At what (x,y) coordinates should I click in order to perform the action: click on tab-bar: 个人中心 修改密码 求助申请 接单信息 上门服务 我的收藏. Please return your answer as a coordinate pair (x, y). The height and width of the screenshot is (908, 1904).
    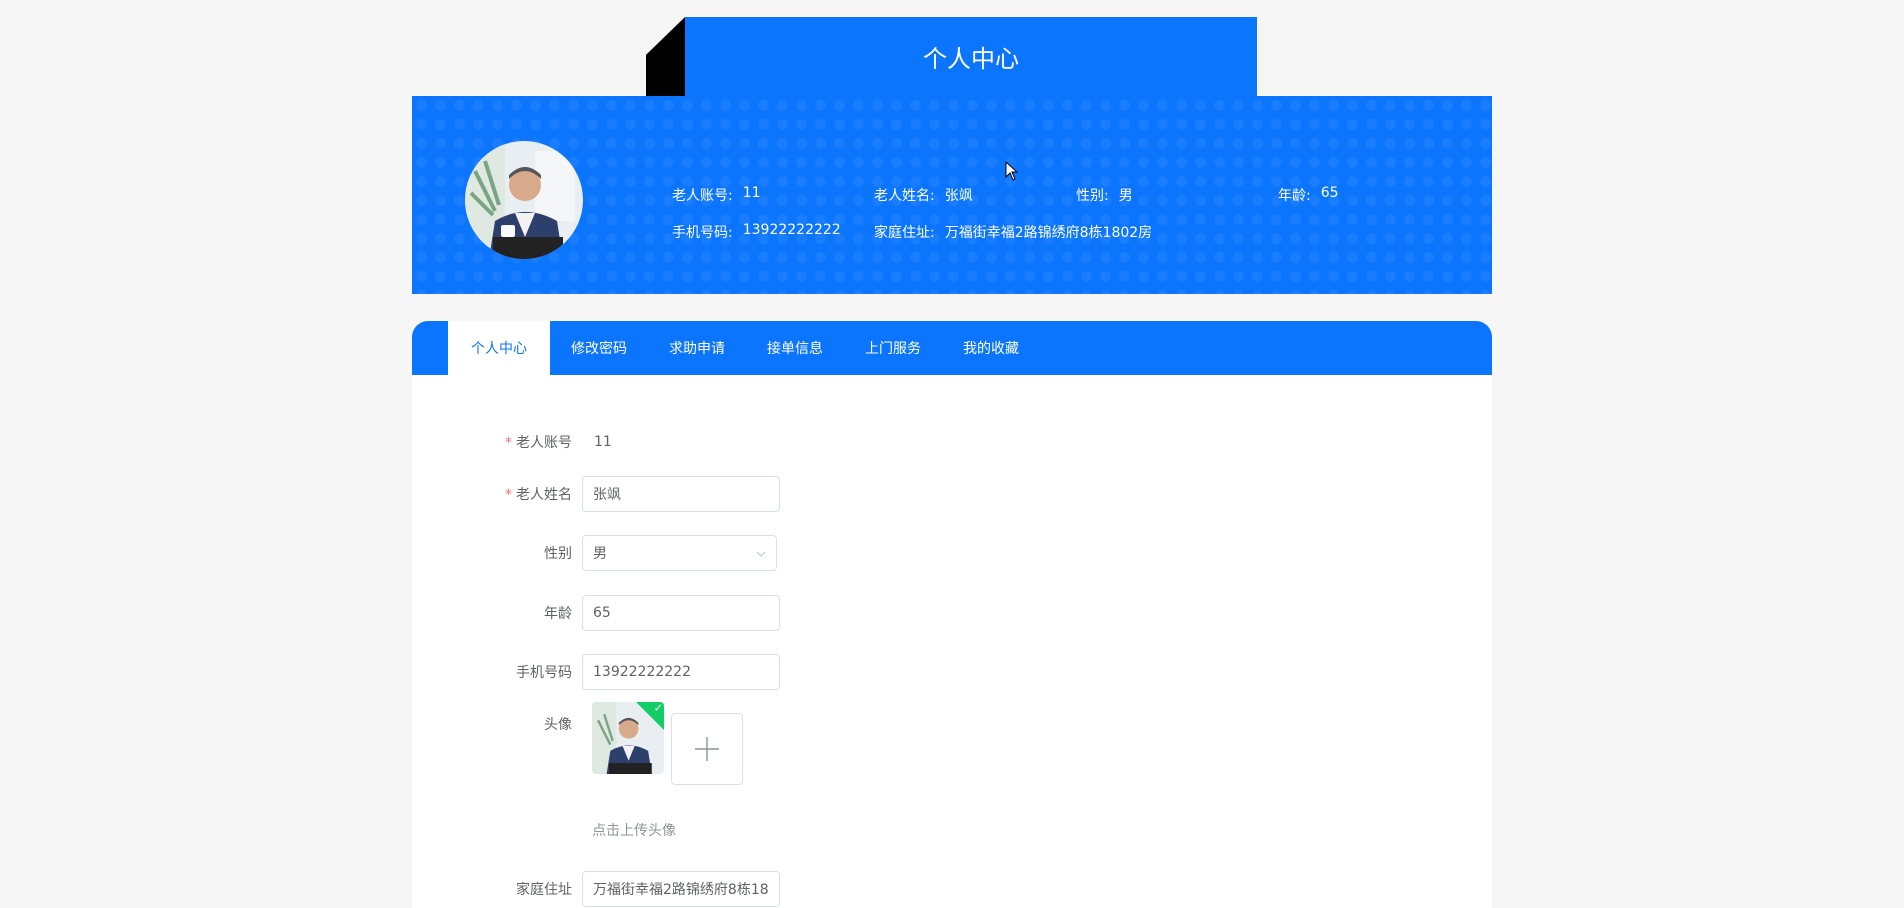
    Looking at the image, I should click on (952, 348).